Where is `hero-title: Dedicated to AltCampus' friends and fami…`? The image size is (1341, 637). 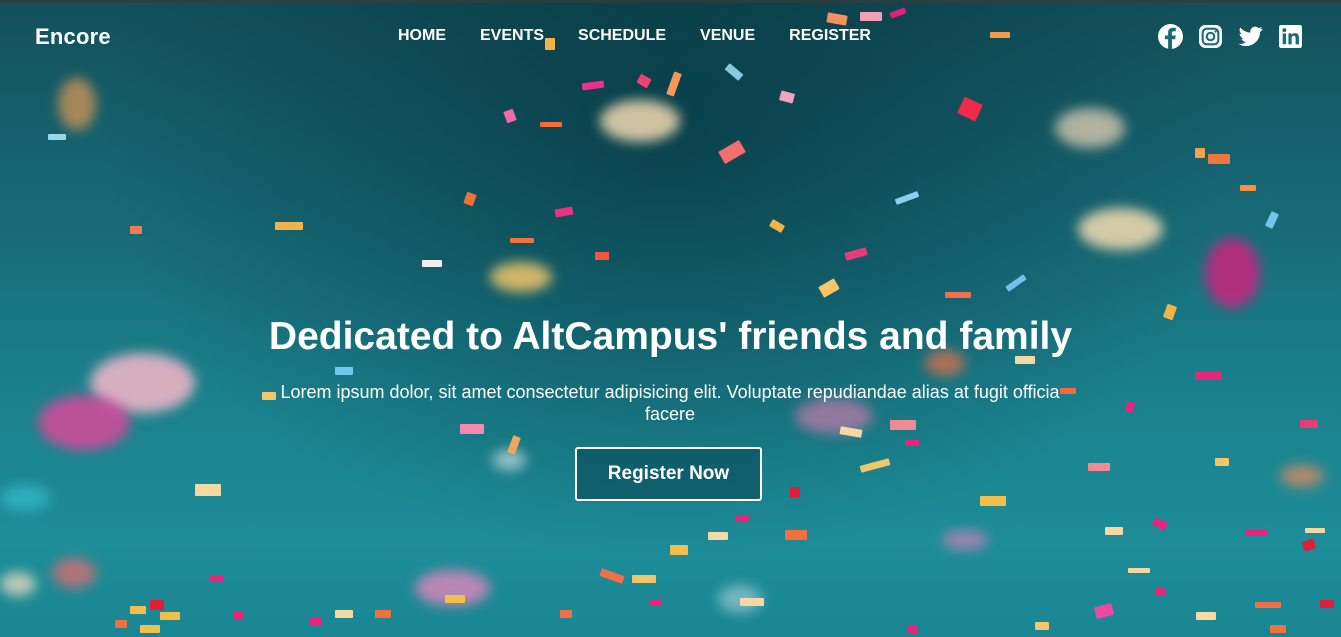 hero-title: Dedicated to AltCampus' friends and fami… is located at coordinates (670, 336).